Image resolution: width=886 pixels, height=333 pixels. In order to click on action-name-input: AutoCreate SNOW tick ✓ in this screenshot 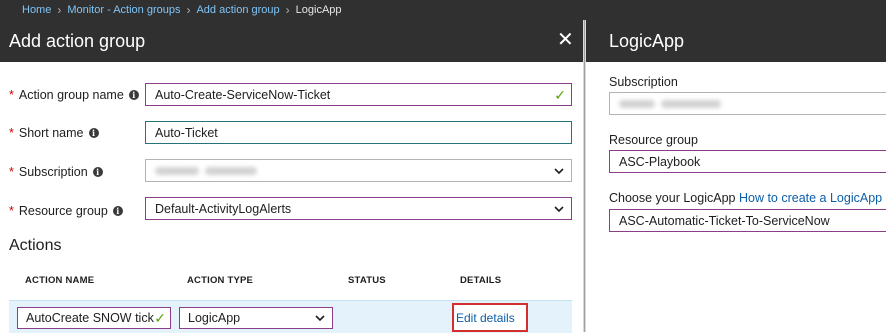, I will do `click(94, 318)`.